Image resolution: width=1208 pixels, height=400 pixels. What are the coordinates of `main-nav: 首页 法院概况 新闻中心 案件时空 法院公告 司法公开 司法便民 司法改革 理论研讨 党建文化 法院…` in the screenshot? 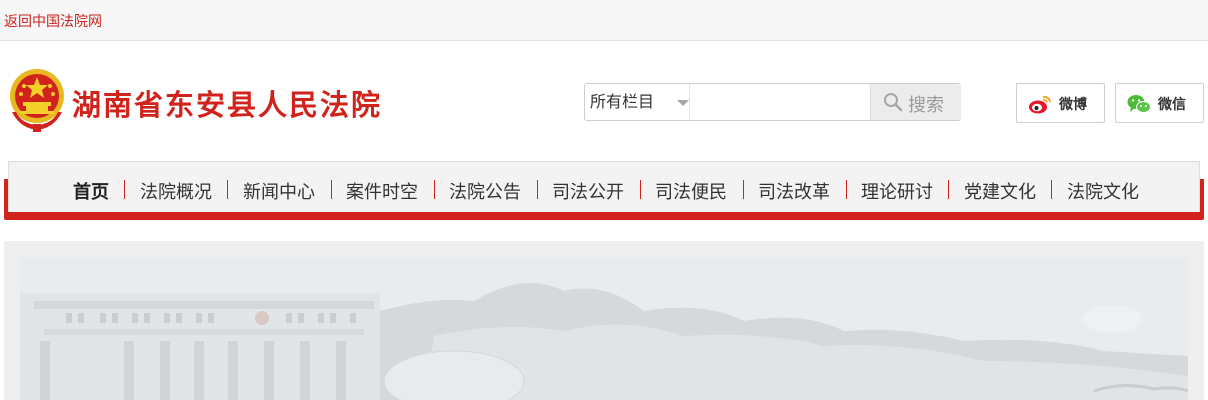 It's located at (604, 190).